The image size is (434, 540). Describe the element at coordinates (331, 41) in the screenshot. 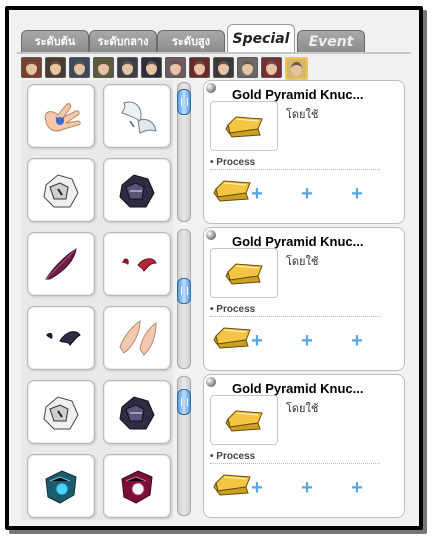

I see `tab-event: Event` at that location.